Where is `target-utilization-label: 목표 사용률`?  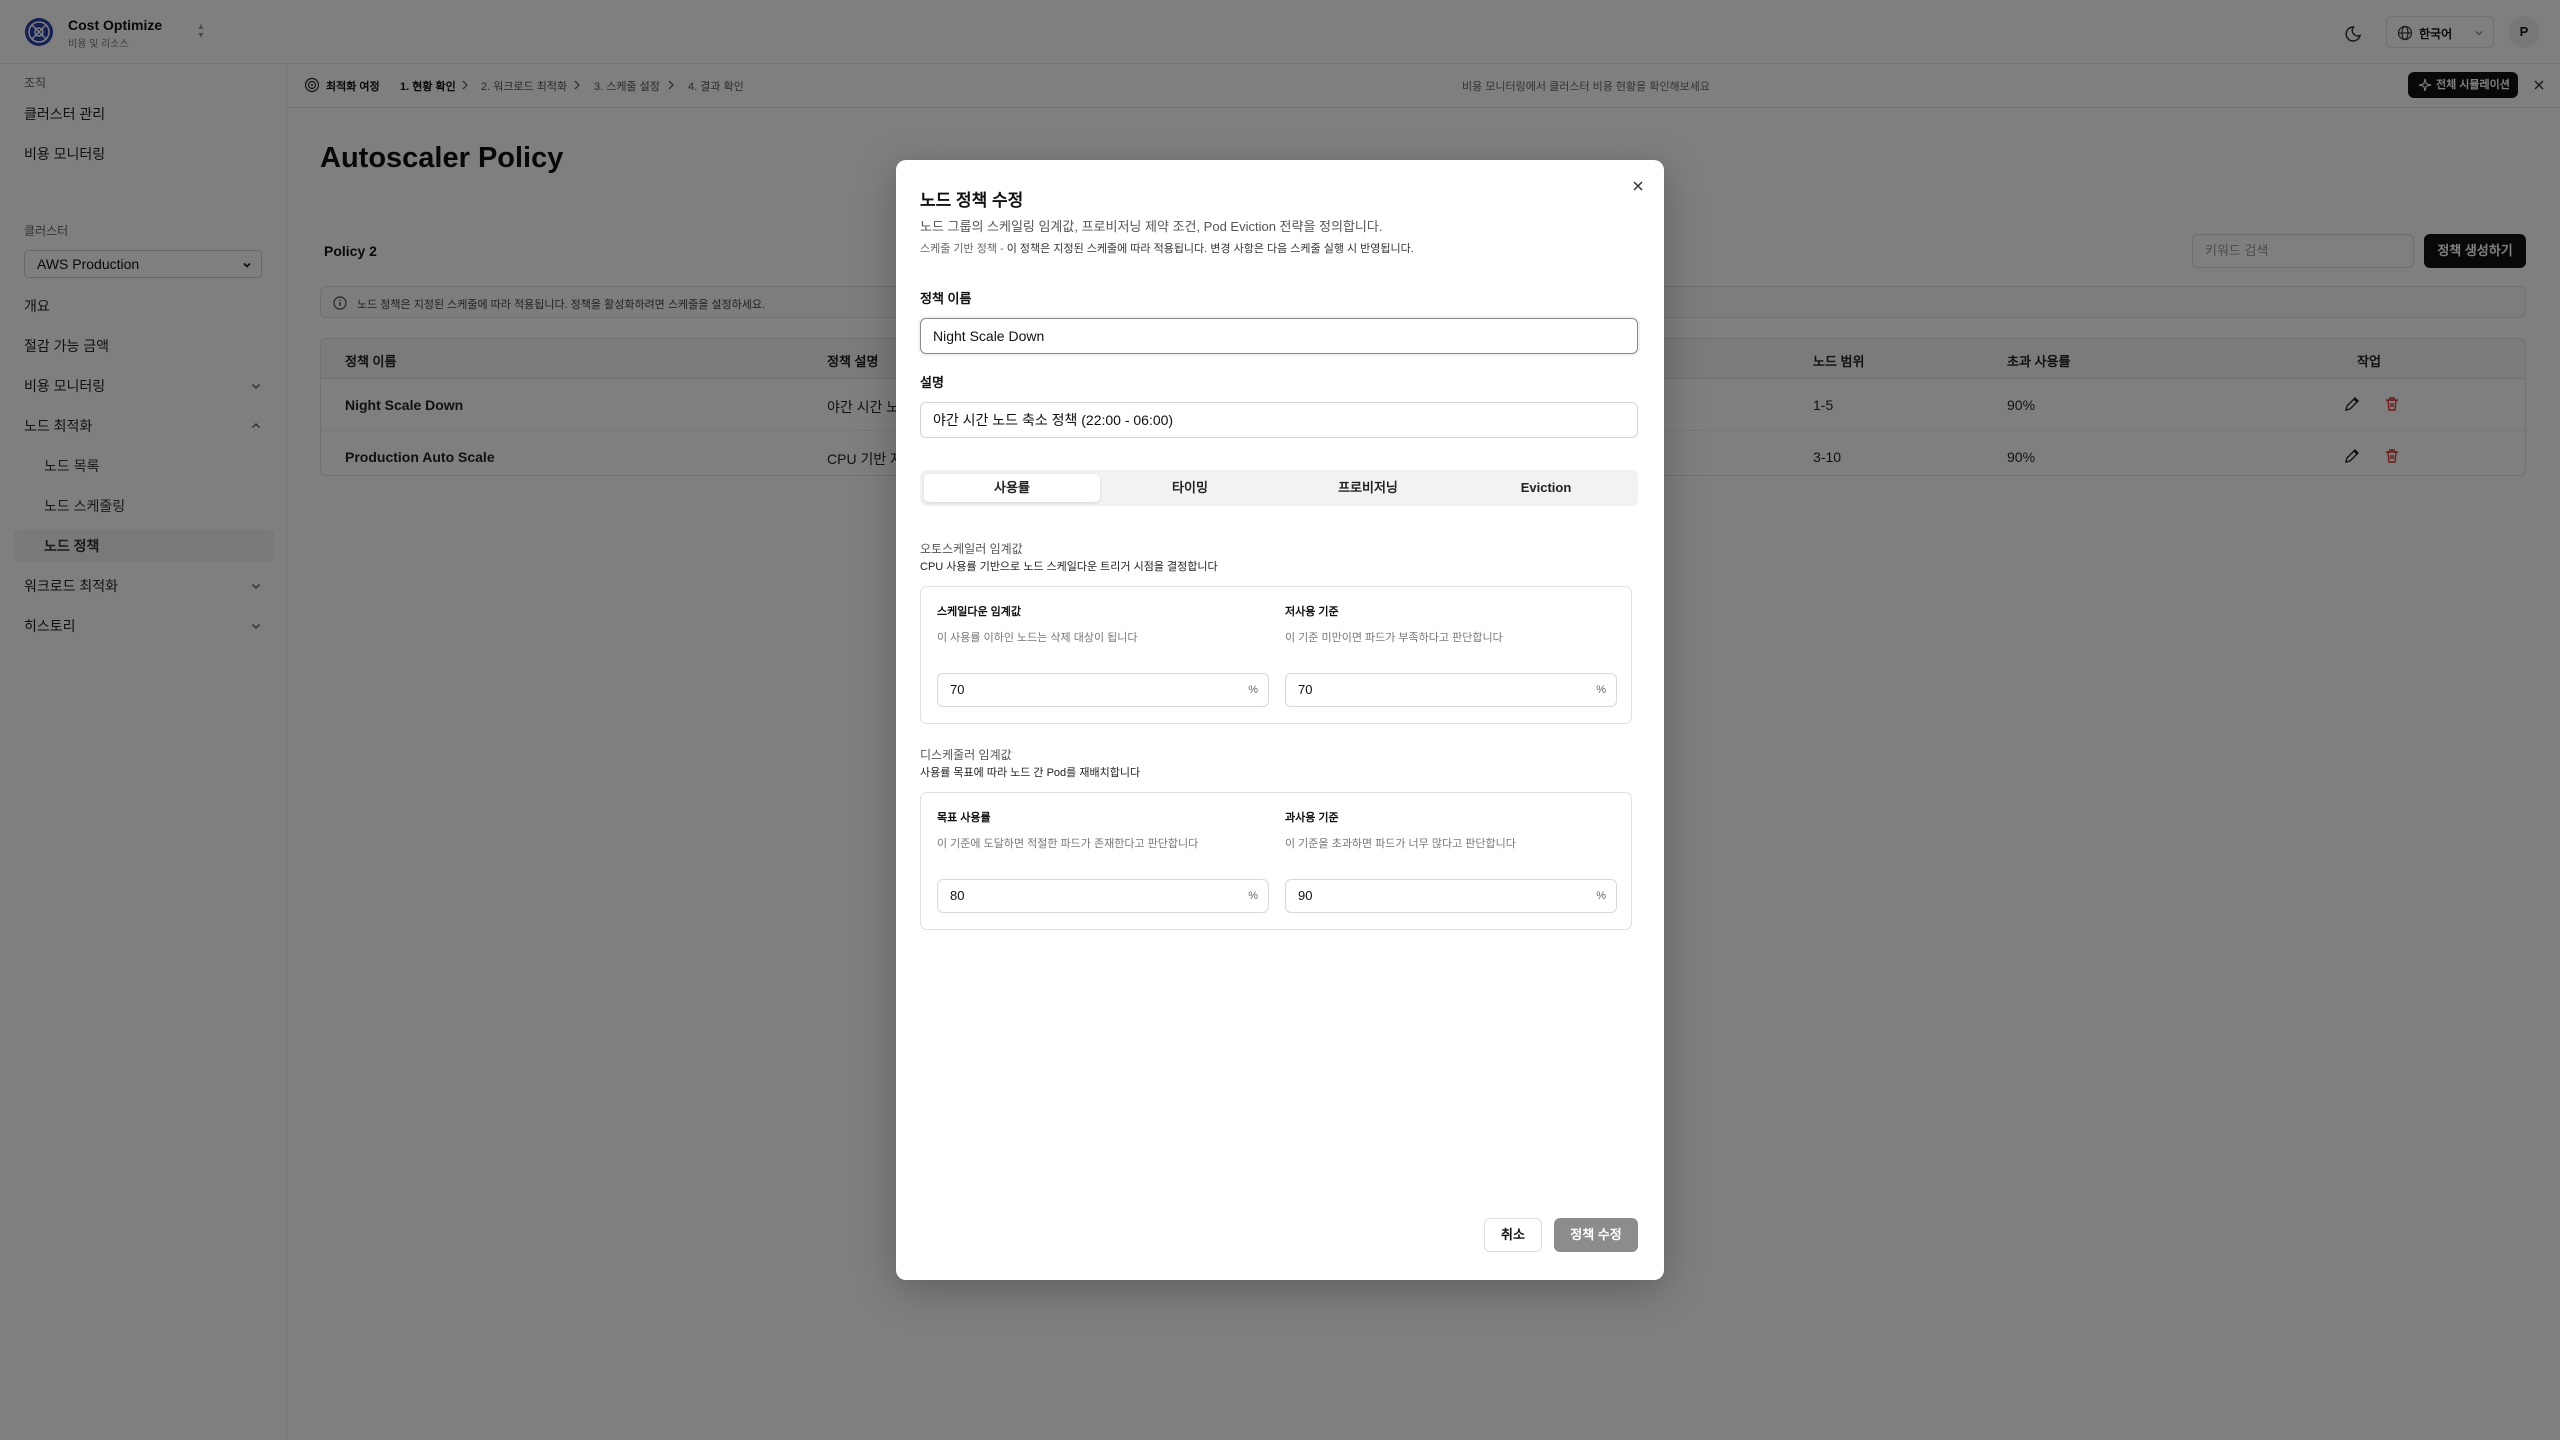
target-utilization-label: 목표 사용률 is located at coordinates (964, 818).